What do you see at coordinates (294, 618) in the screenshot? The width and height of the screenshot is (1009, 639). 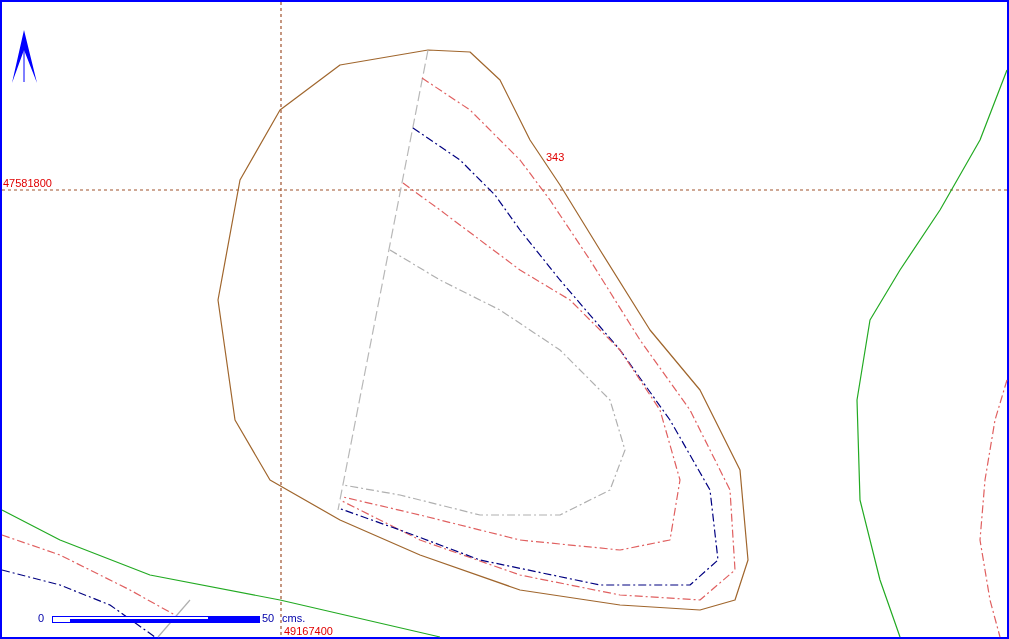 I see `unit-label: cms.` at bounding box center [294, 618].